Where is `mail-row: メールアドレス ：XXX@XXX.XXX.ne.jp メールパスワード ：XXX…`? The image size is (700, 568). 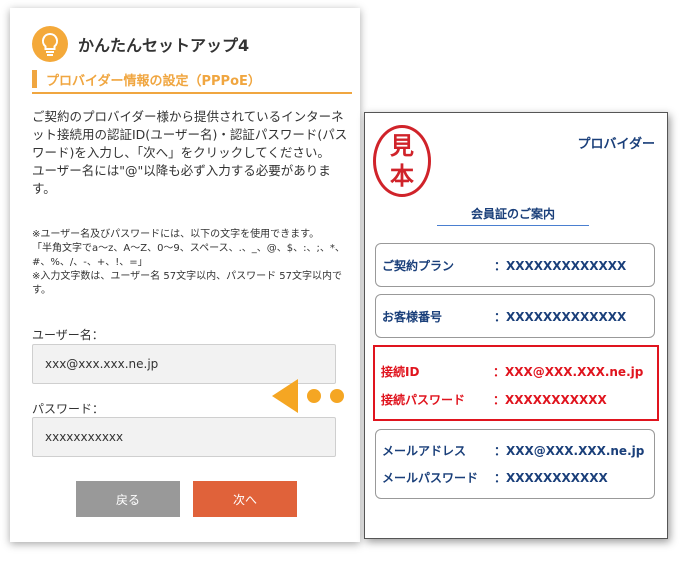 mail-row: メールアドレス ：XXX@XXX.XXX.ne.jp メールパスワード ：XXX… is located at coordinates (515, 464).